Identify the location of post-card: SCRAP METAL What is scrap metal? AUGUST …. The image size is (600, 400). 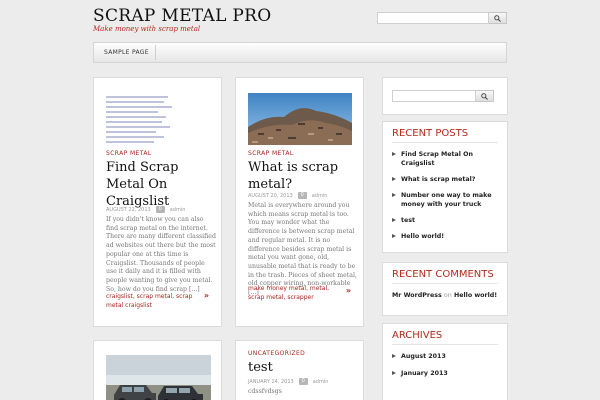
(299, 202).